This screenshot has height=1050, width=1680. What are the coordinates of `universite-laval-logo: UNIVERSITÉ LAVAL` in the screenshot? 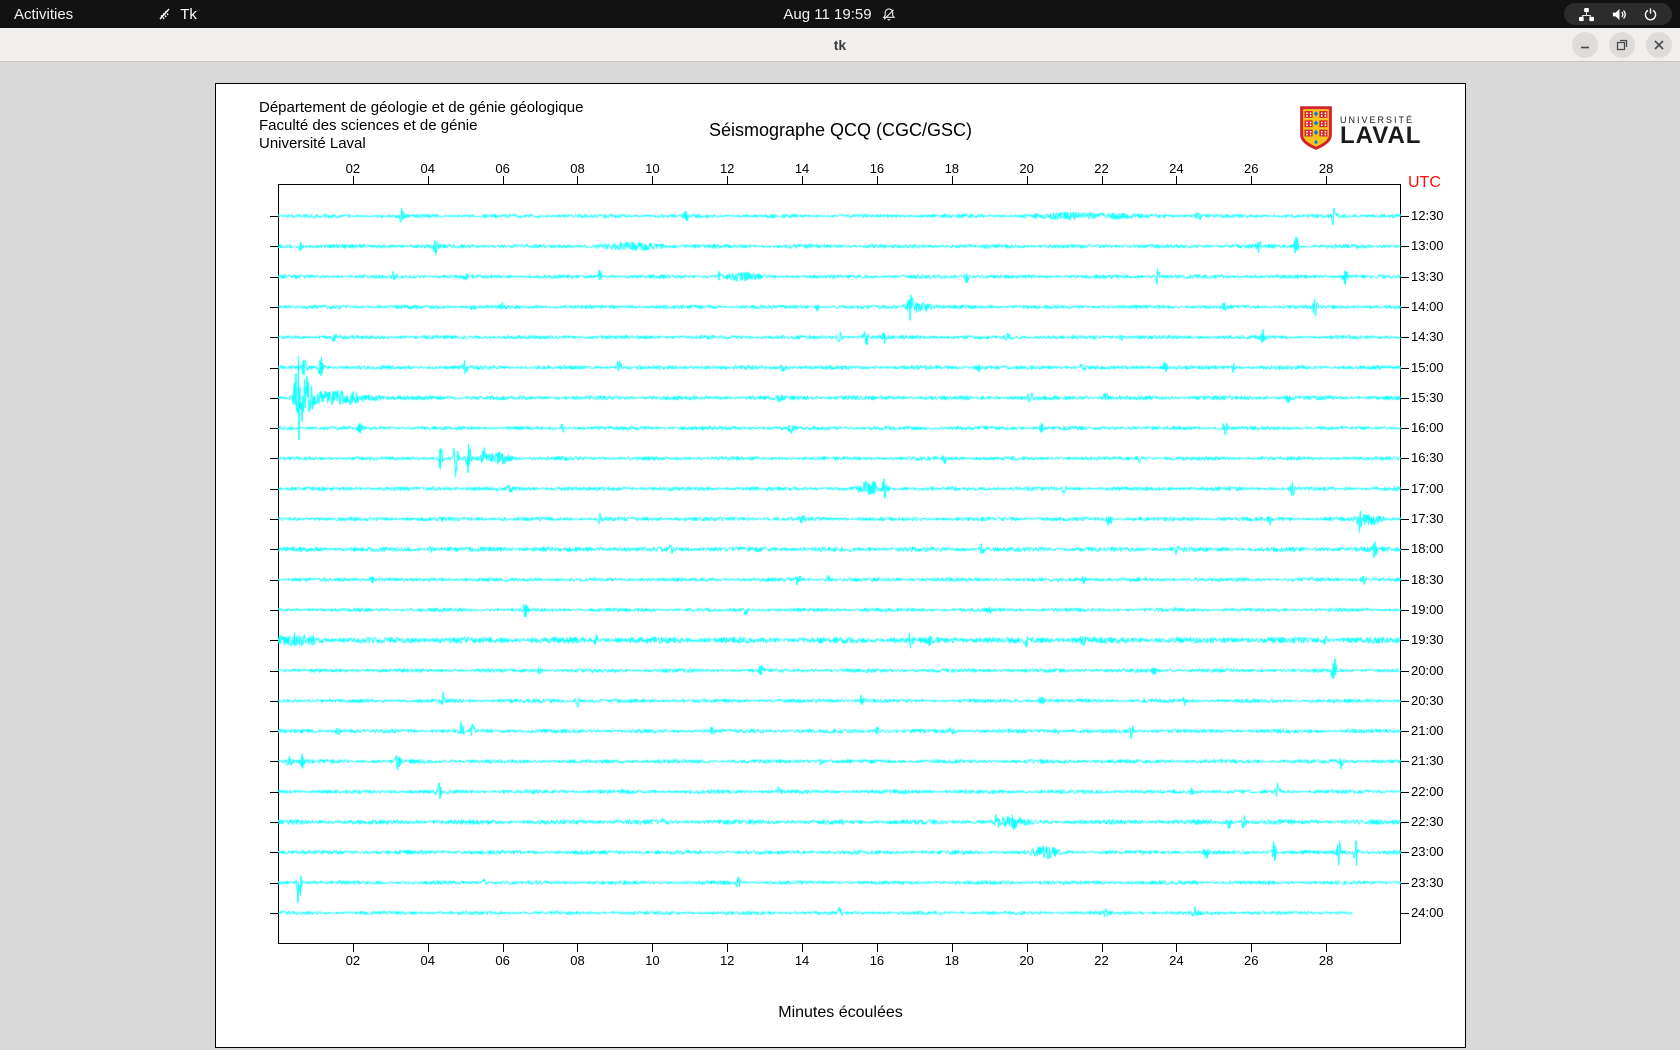 It's located at (1360, 130).